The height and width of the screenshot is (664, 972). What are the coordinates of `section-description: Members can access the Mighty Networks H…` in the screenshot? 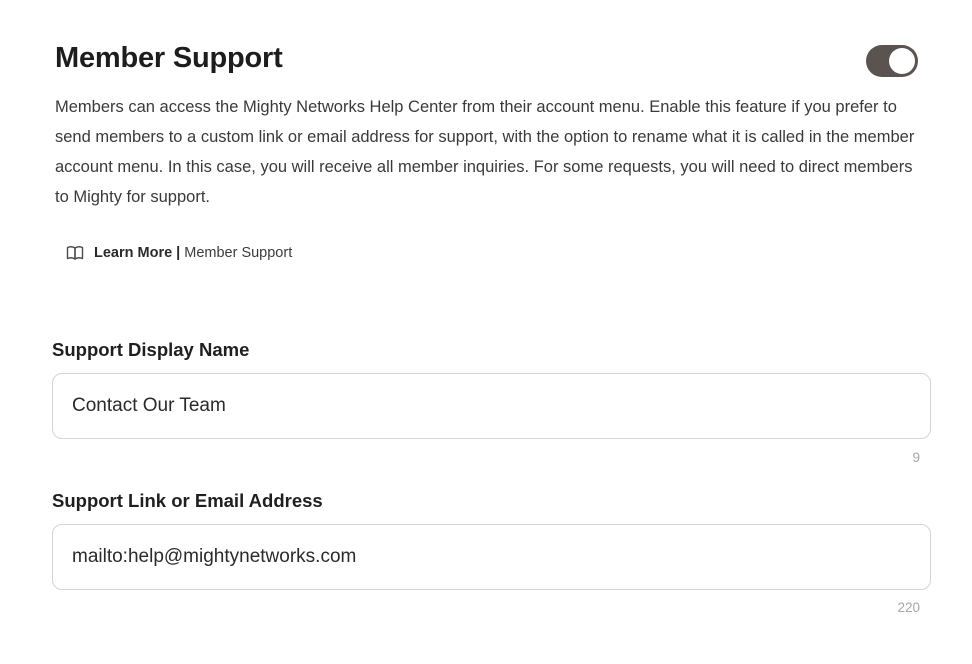 It's located at (485, 152).